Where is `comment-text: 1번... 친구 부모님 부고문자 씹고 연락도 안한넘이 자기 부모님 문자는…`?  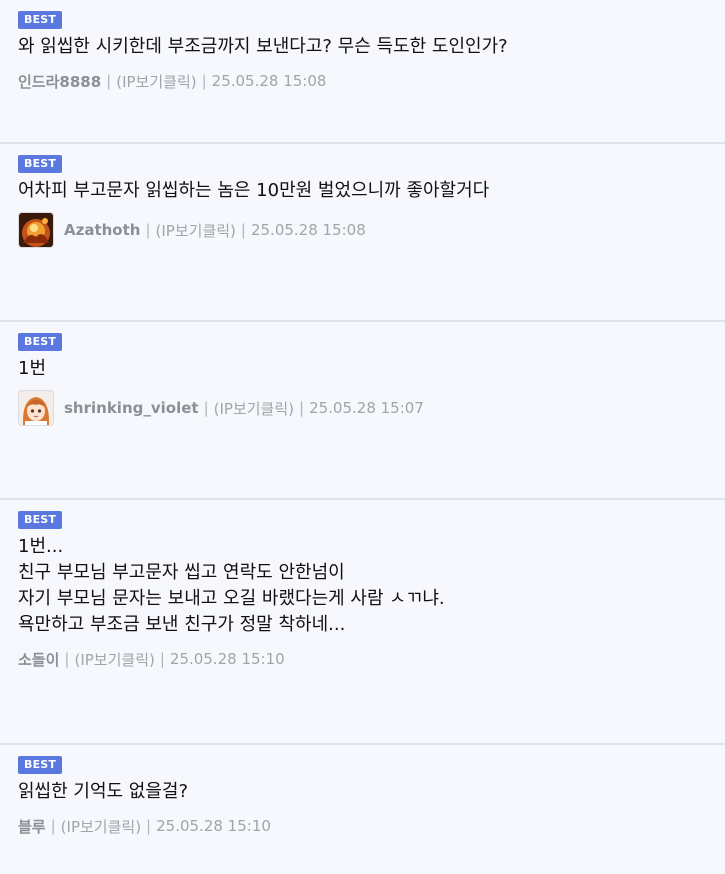 comment-text: 1번... 친구 부모님 부고문자 씹고 연락도 안한넘이 자기 부모님 문자는… is located at coordinates (231, 585).